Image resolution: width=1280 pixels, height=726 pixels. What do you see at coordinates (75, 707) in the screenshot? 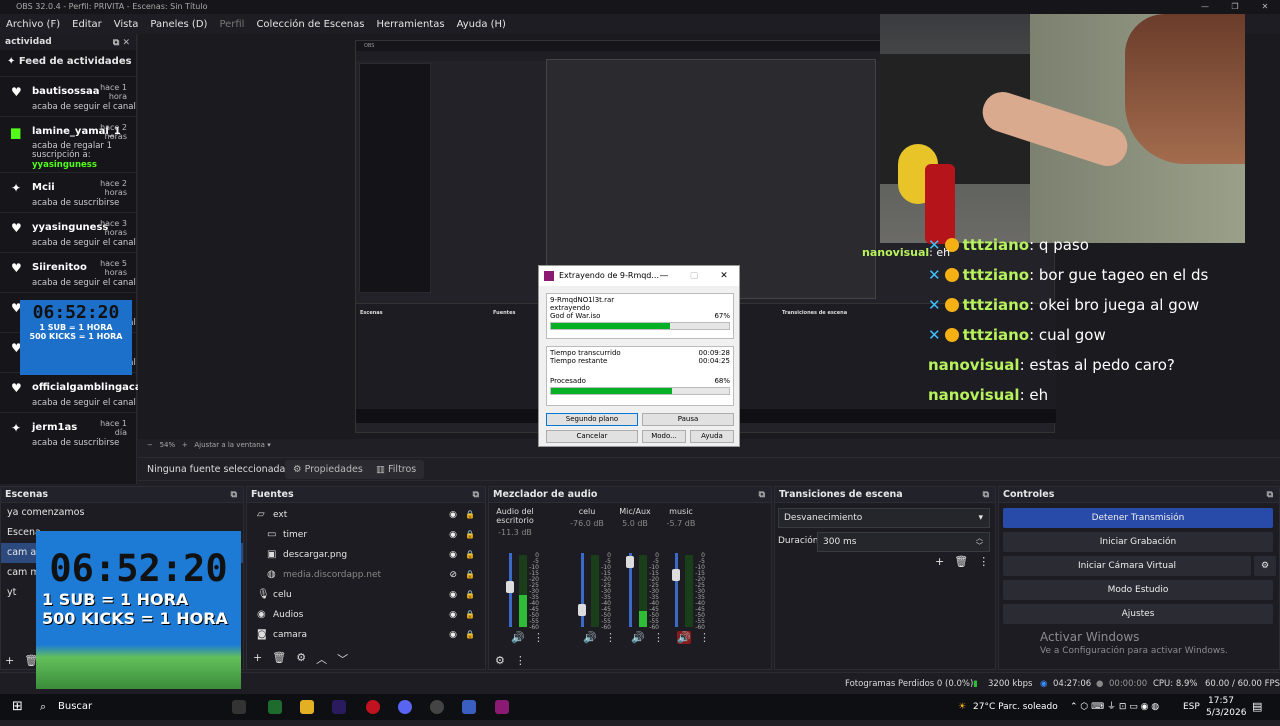
I see `taskbar-search: Buscar` at bounding box center [75, 707].